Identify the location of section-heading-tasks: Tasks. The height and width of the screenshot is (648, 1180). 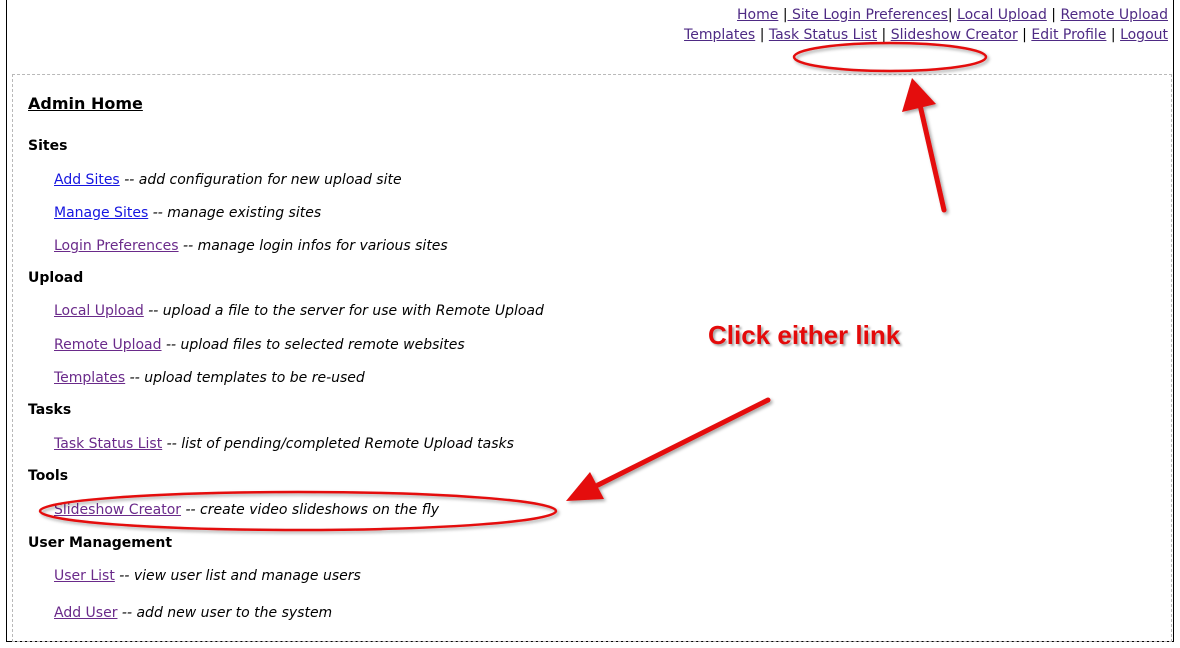
(50, 410).